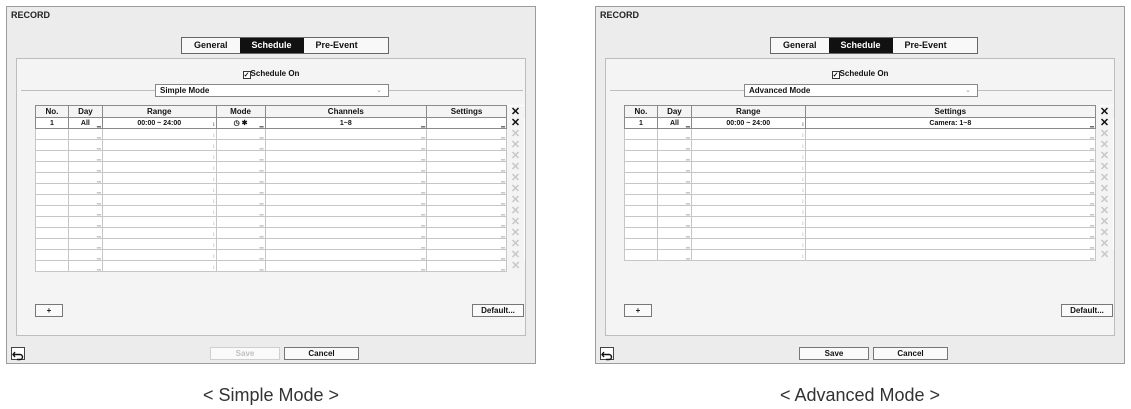 The image size is (1131, 409). I want to click on row-mode: ◷ ✱ ▁, so click(240, 123).